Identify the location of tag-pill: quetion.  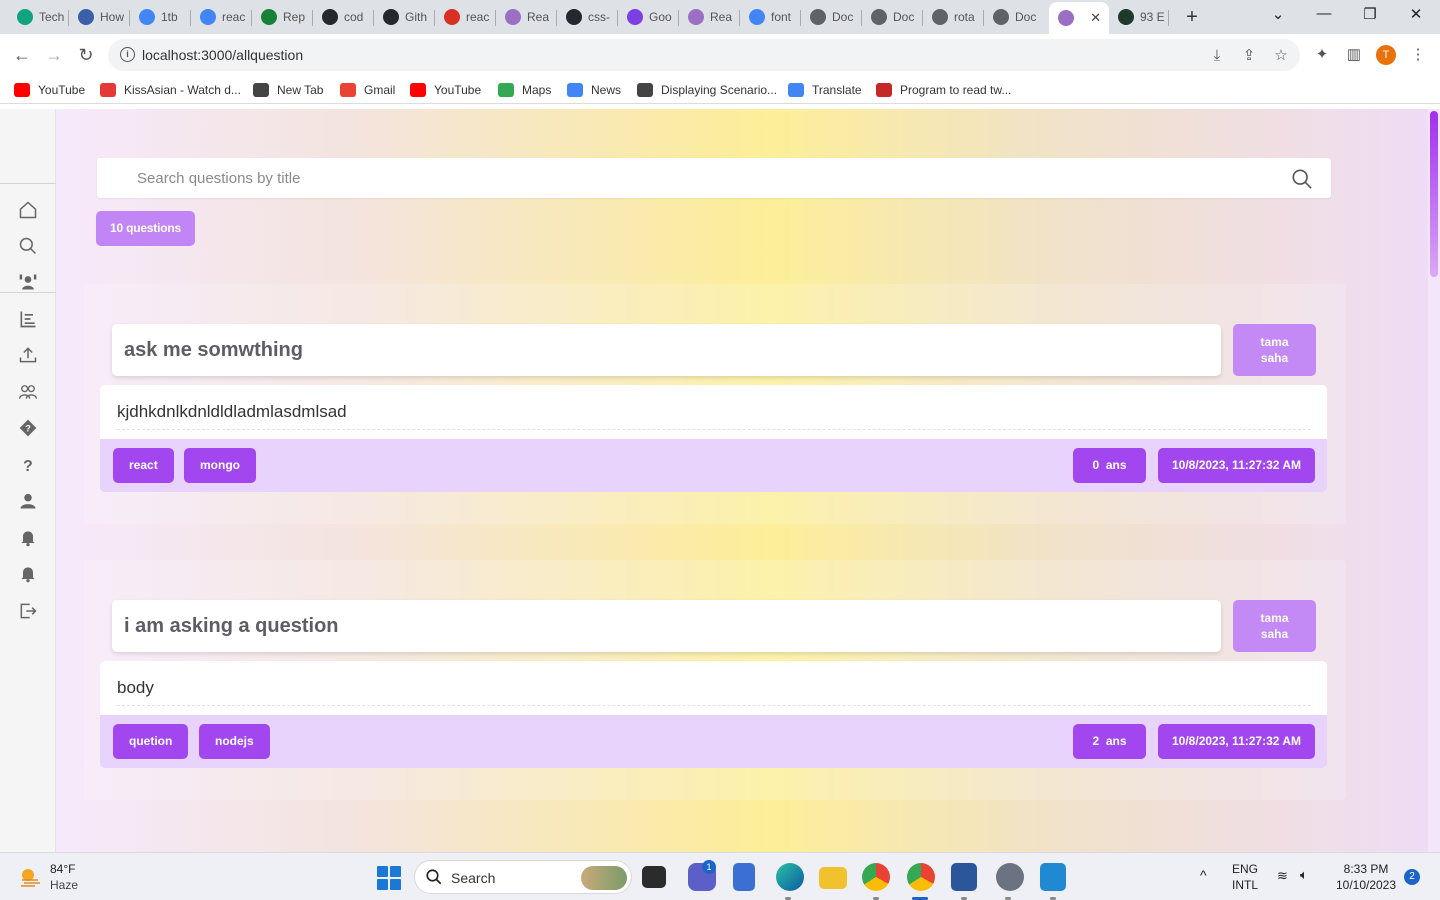
(151, 741).